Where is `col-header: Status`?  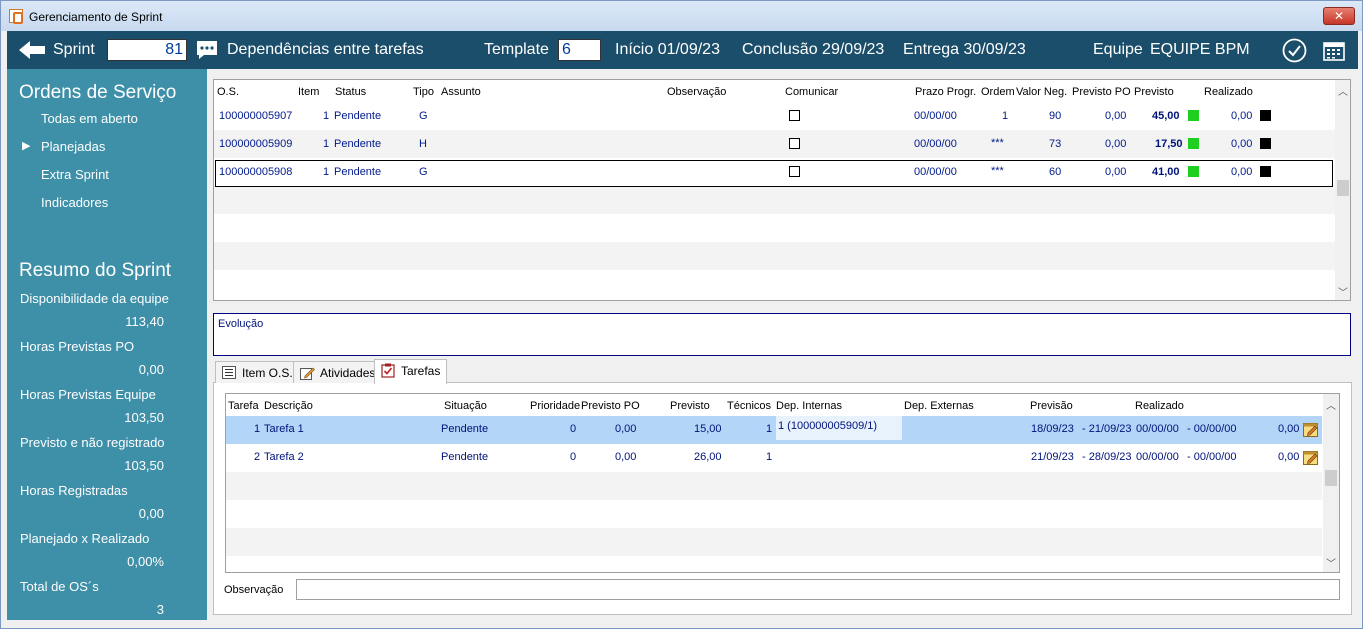
col-header: Status is located at coordinates (350, 92).